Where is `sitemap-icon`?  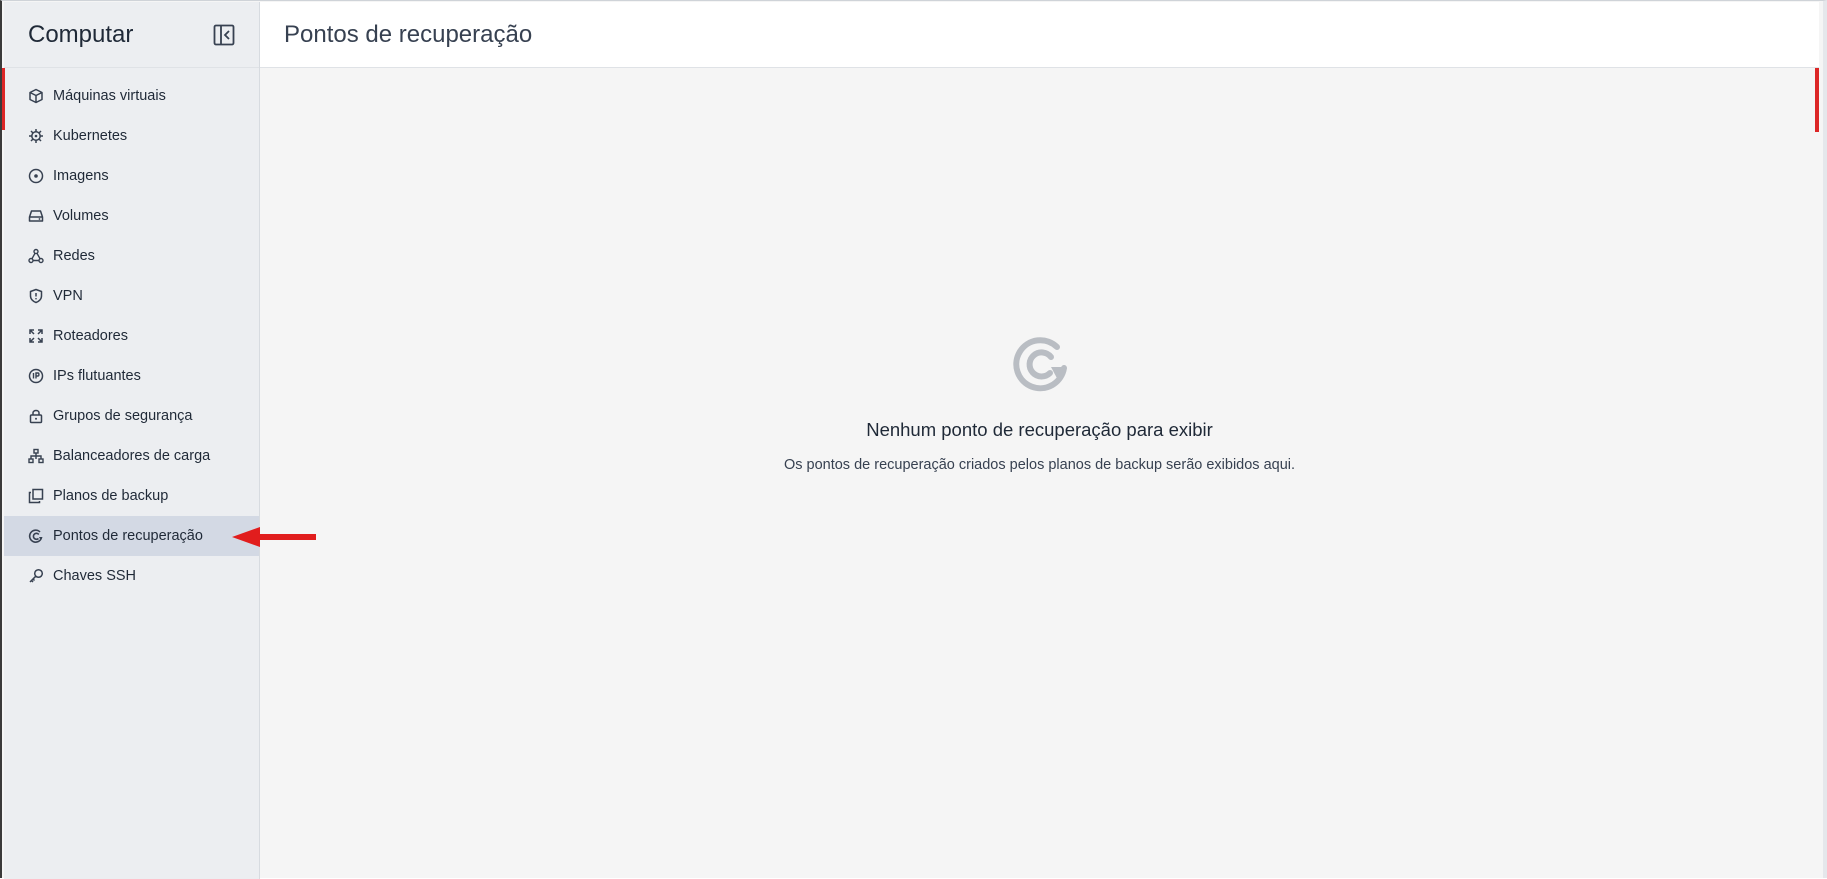 sitemap-icon is located at coordinates (36, 456).